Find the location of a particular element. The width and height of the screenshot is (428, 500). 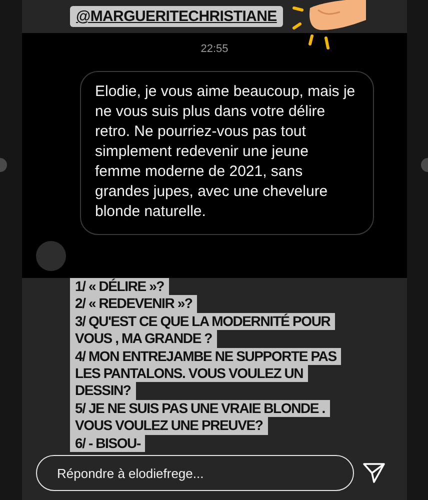

message-time: 22:55 is located at coordinates (214, 49).